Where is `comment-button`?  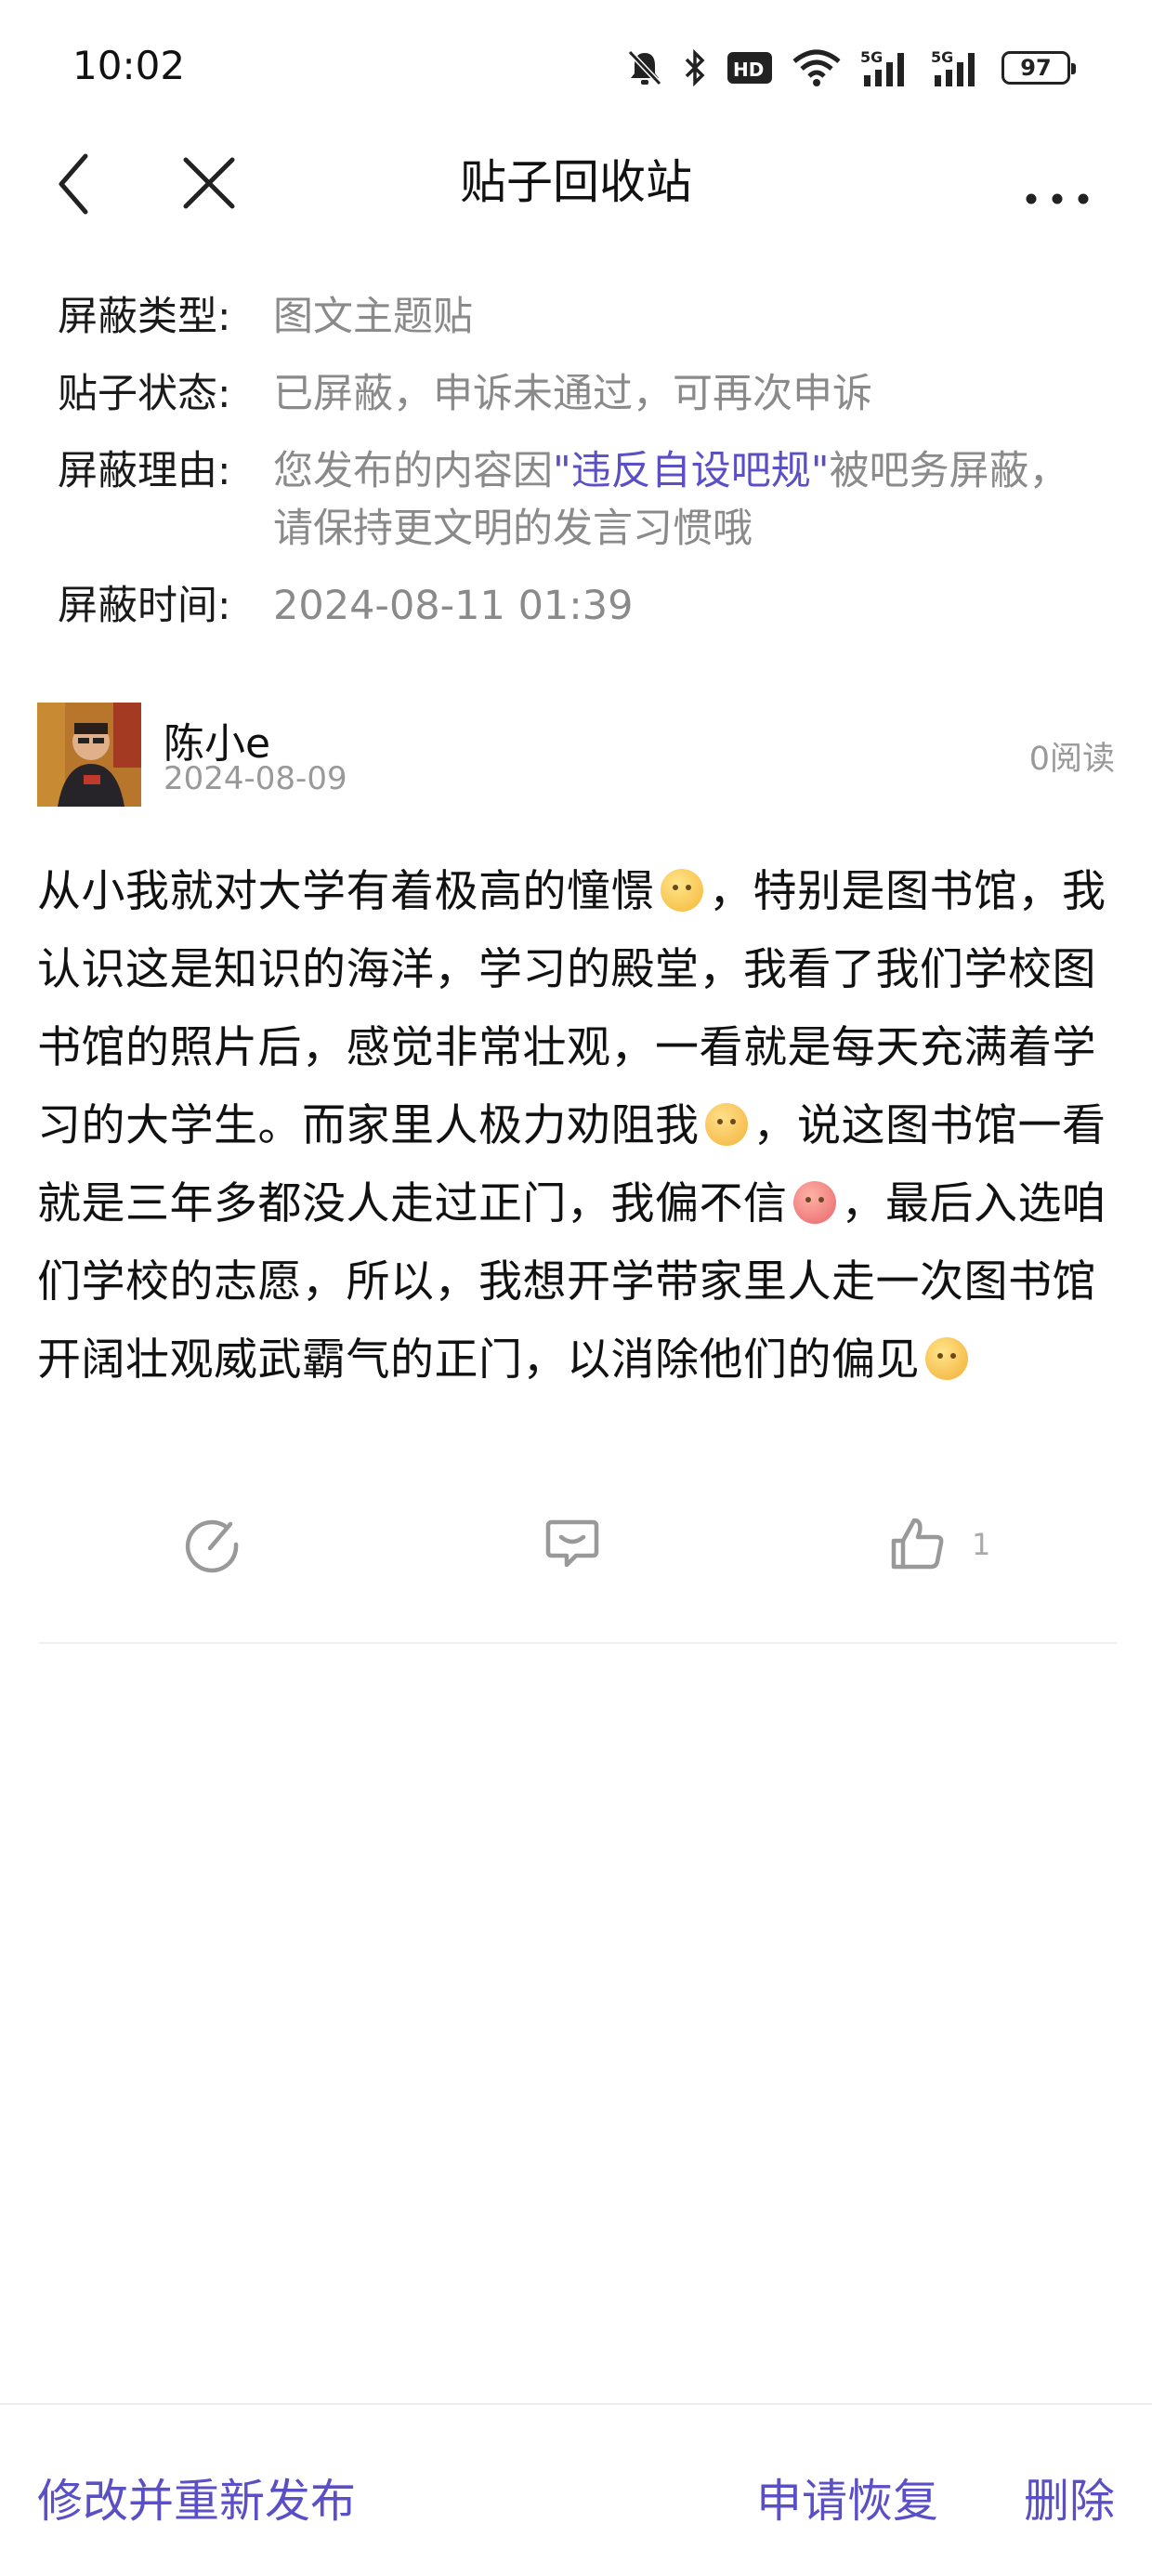 comment-button is located at coordinates (572, 1544).